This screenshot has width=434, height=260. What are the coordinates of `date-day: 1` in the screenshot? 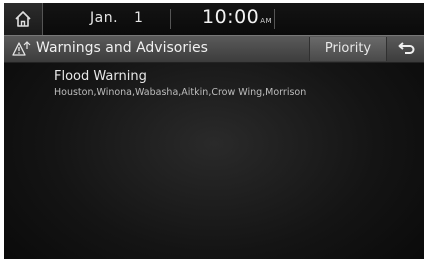 It's located at (139, 18).